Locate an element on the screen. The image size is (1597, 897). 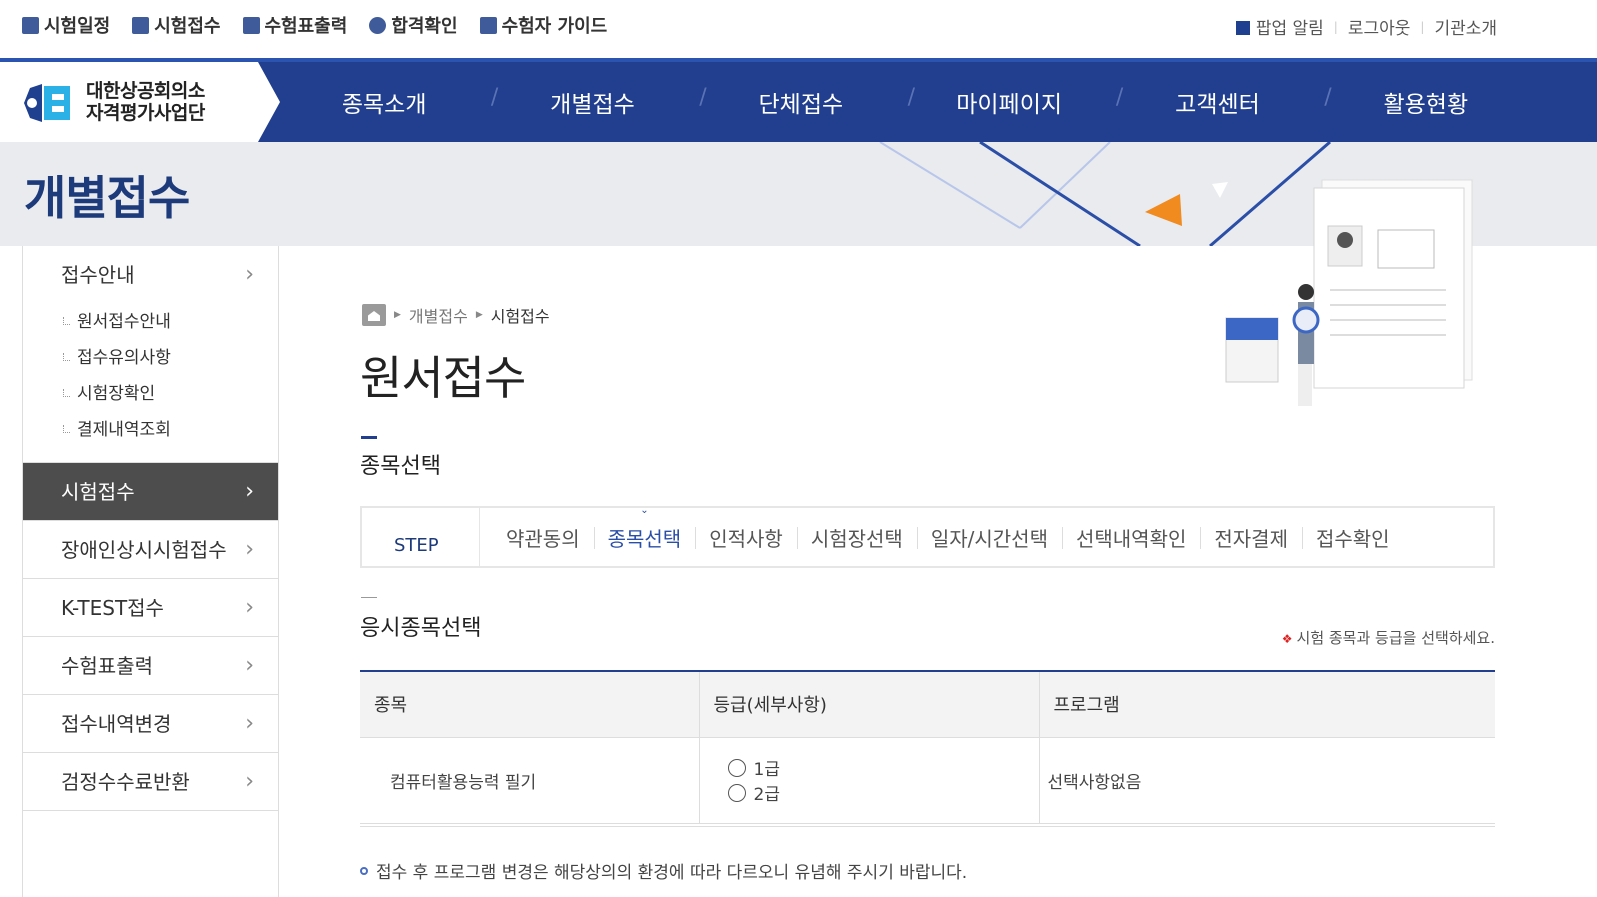
popup-label: 팝업 알림 is located at coordinates (1289, 29).